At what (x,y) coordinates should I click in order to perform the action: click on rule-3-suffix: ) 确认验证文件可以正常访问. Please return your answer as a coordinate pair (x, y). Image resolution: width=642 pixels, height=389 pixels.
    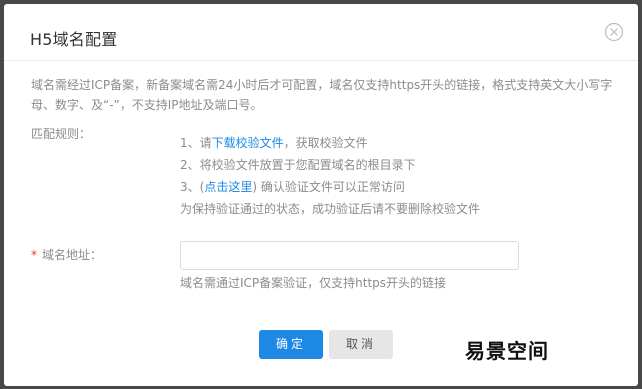
    Looking at the image, I should click on (328, 187).